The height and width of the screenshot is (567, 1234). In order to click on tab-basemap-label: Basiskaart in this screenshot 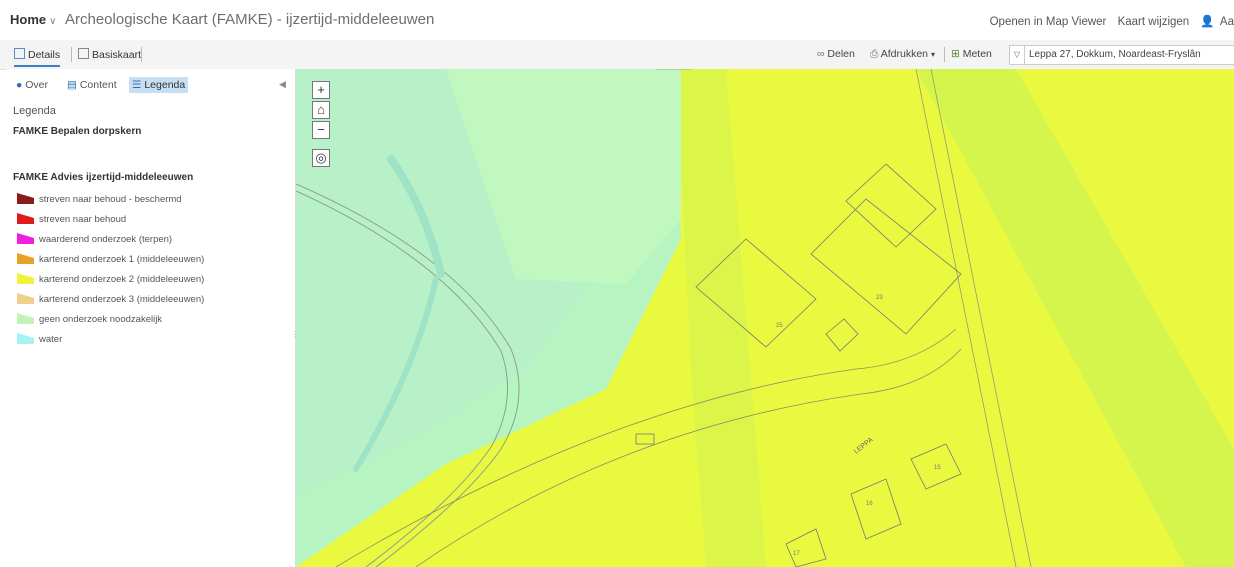, I will do `click(117, 55)`.